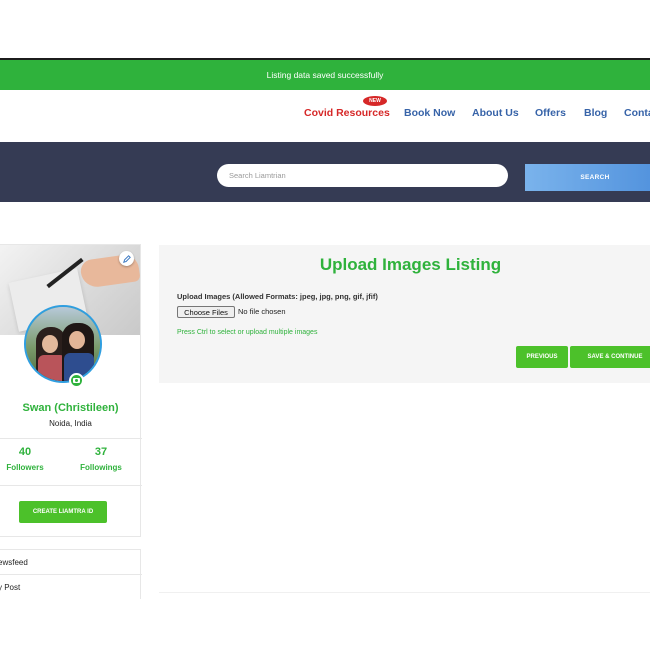 This screenshot has width=650, height=650. What do you see at coordinates (126, 258) in the screenshot?
I see `pencil-edit-icon` at bounding box center [126, 258].